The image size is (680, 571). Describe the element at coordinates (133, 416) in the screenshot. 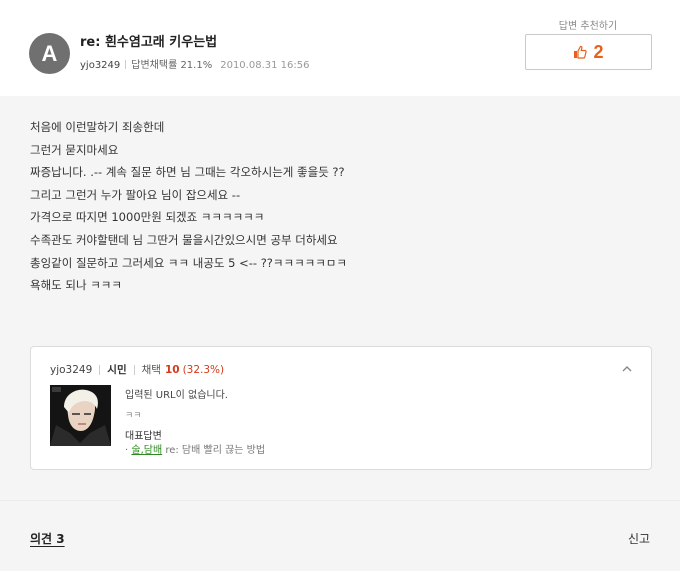

I see `profile-sub: ㅋㅋ` at that location.